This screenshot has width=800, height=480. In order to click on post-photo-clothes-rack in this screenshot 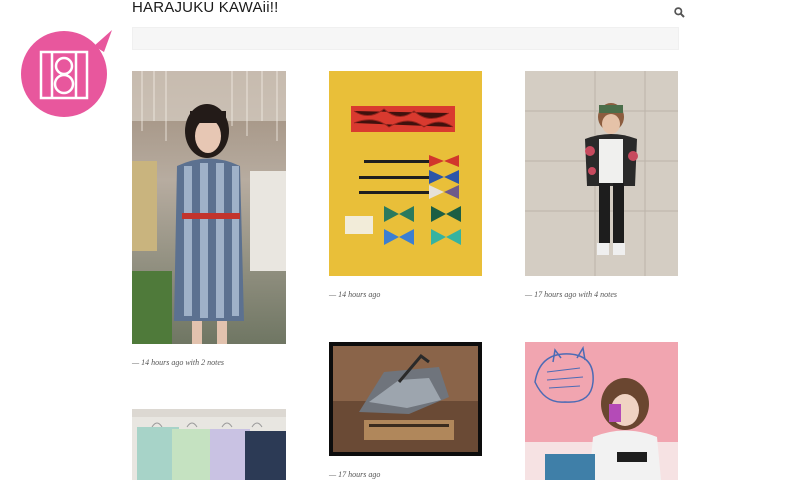, I will do `click(209, 444)`.